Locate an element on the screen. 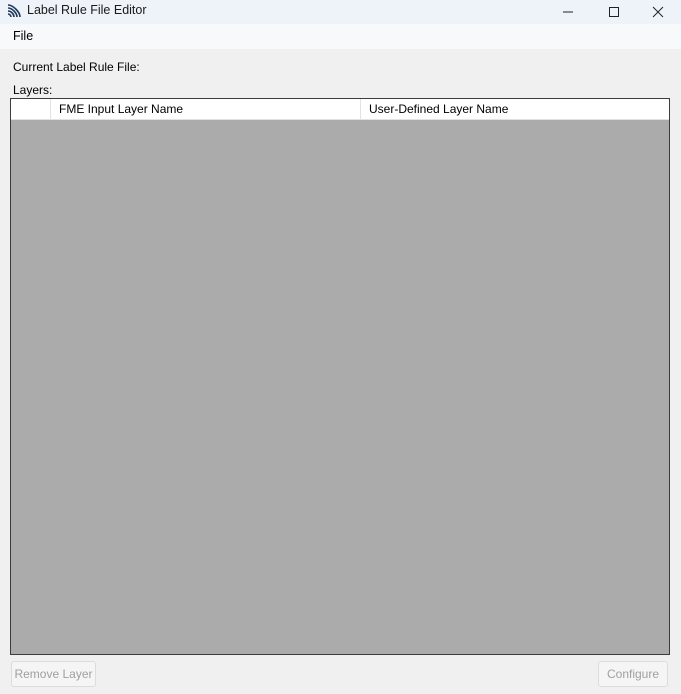 The height and width of the screenshot is (694, 681). window-title: Label Rule File Editor is located at coordinates (87, 10).